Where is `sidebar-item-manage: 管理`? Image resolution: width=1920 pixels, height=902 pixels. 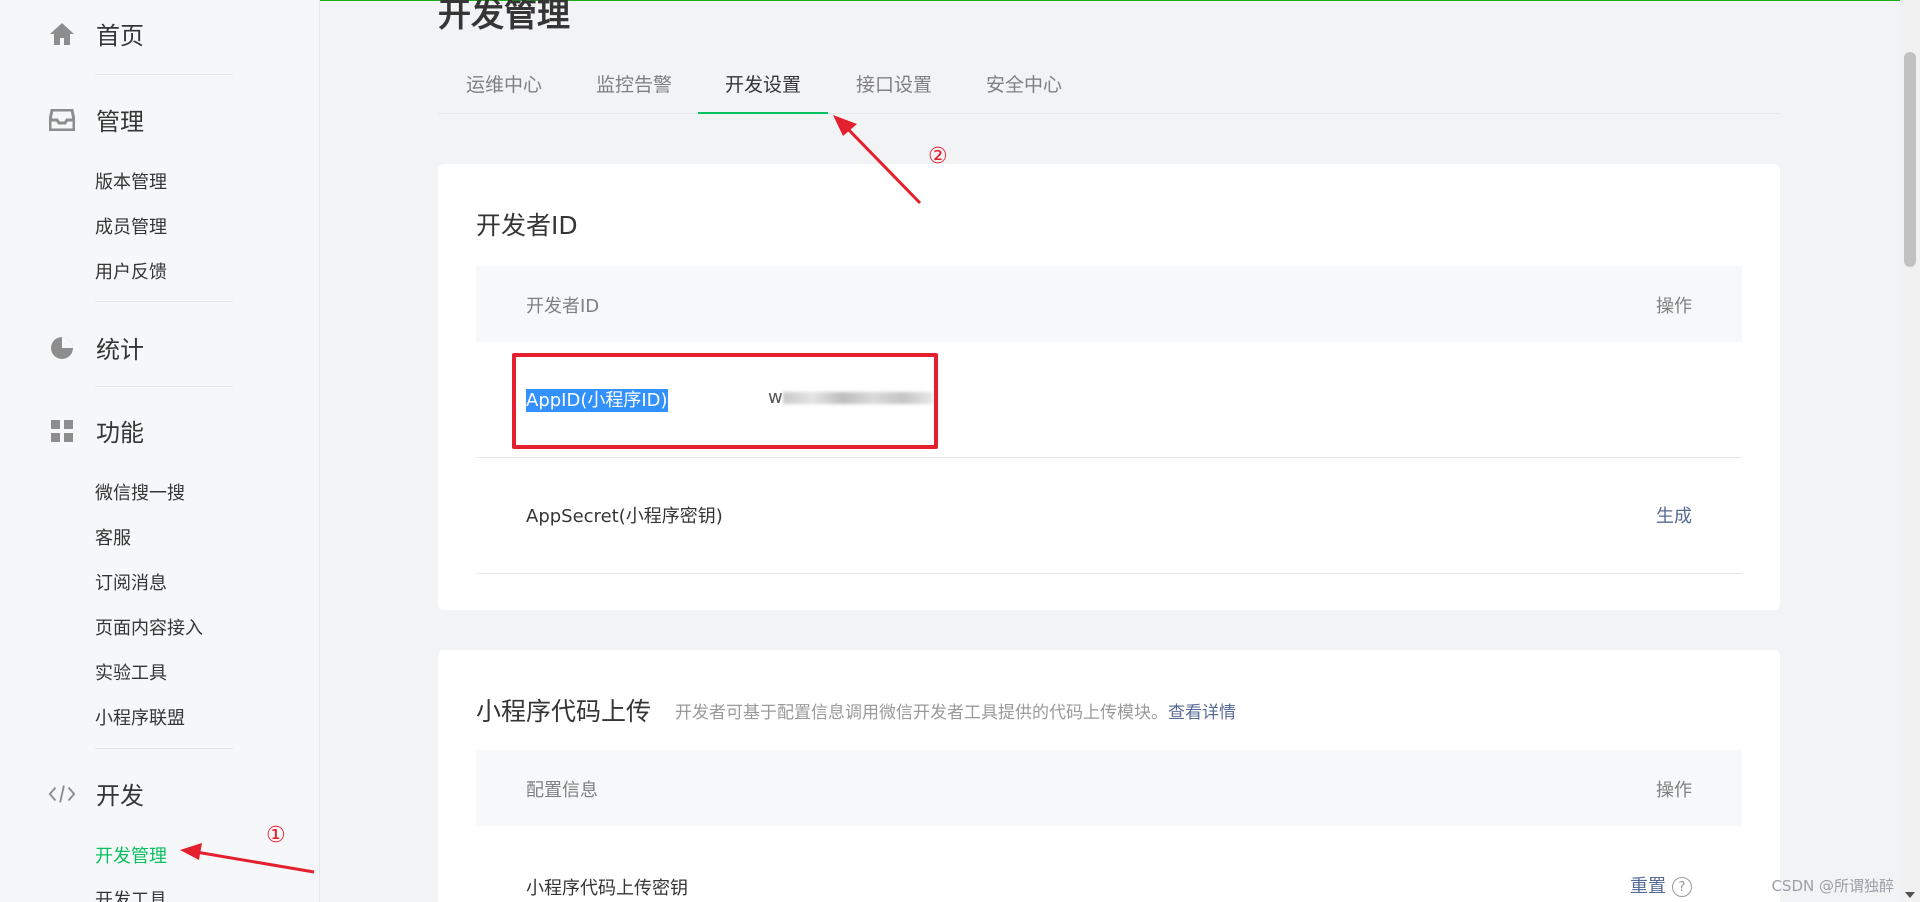
sidebar-item-manage: 管理 is located at coordinates (96, 119).